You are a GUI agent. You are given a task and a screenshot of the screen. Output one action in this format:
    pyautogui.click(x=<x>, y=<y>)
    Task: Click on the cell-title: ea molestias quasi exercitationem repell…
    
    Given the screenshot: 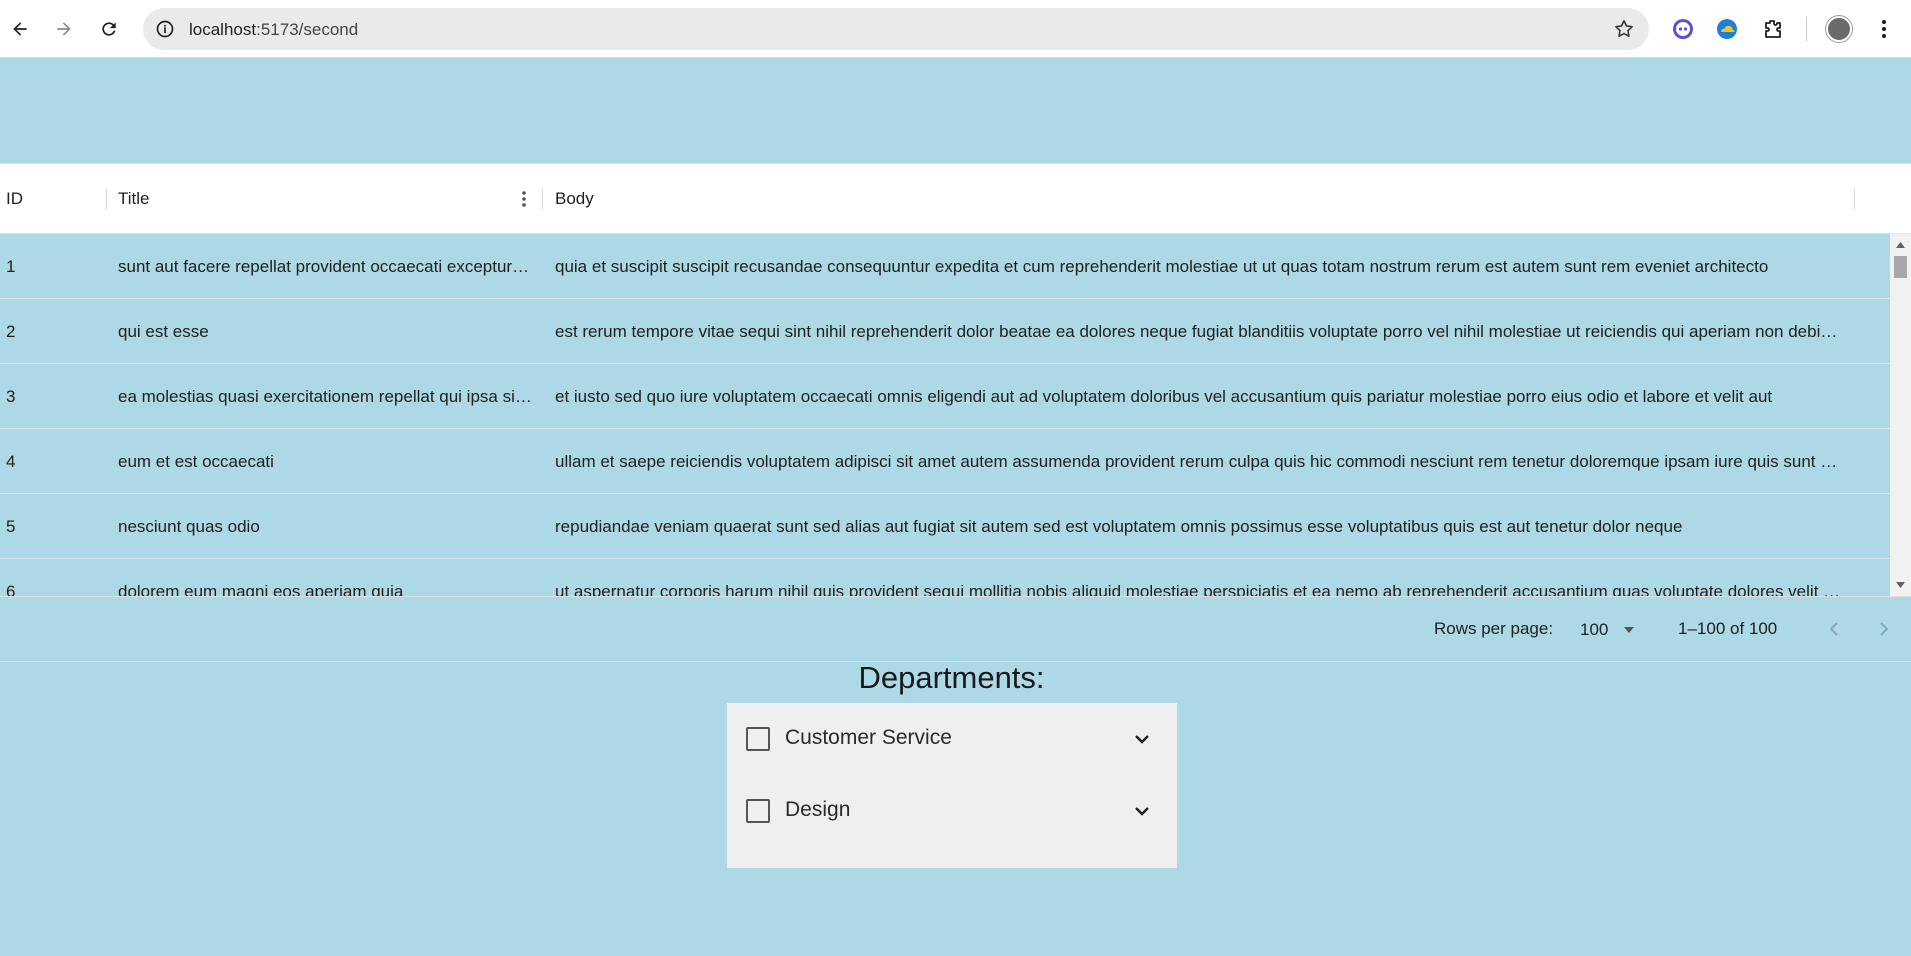 What is the action you would take?
    pyautogui.click(x=325, y=396)
    